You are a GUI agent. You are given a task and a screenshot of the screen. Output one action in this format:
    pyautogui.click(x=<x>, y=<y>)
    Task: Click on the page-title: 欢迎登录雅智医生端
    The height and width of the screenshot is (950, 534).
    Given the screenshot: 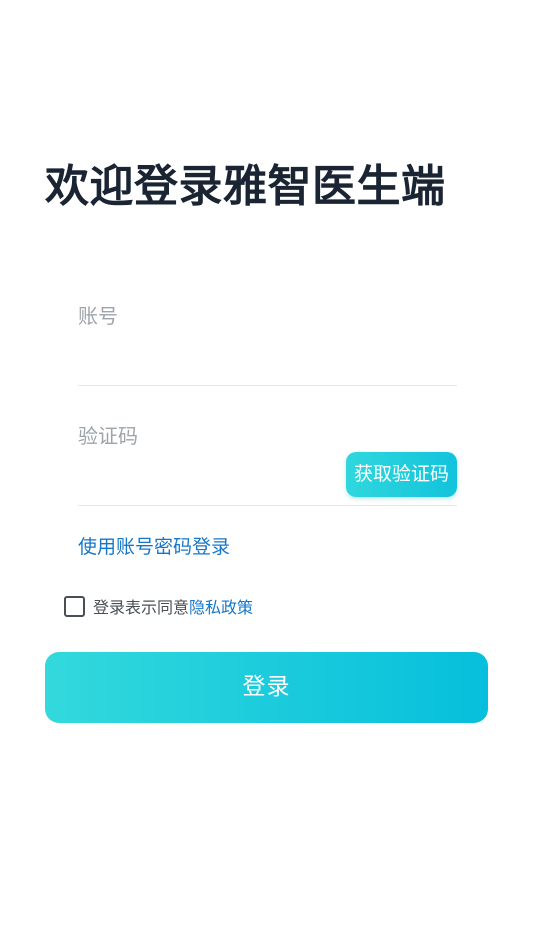 What is the action you would take?
    pyautogui.click(x=245, y=186)
    